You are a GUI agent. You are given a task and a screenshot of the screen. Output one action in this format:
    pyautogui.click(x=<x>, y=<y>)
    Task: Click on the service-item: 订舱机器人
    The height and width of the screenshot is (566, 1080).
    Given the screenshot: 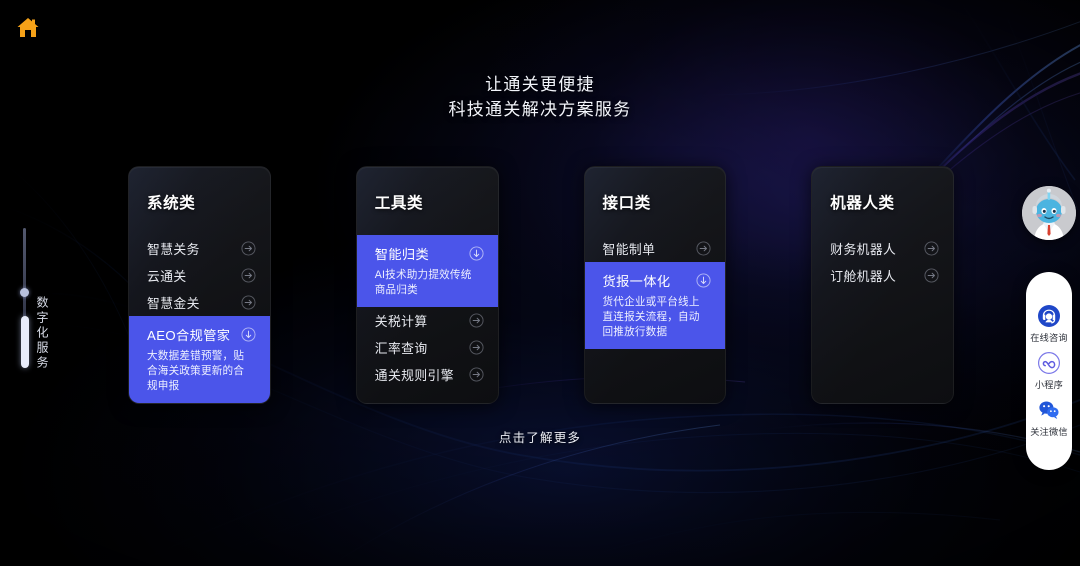 What is the action you would take?
    pyautogui.click(x=882, y=275)
    